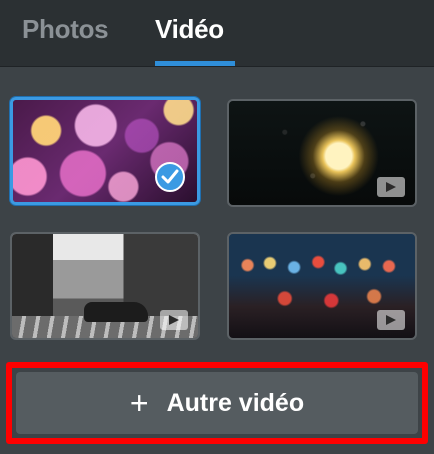 Image resolution: width=434 pixels, height=454 pixels. Describe the element at coordinates (116, 312) in the screenshot. I see `thumbnail-car` at that location.